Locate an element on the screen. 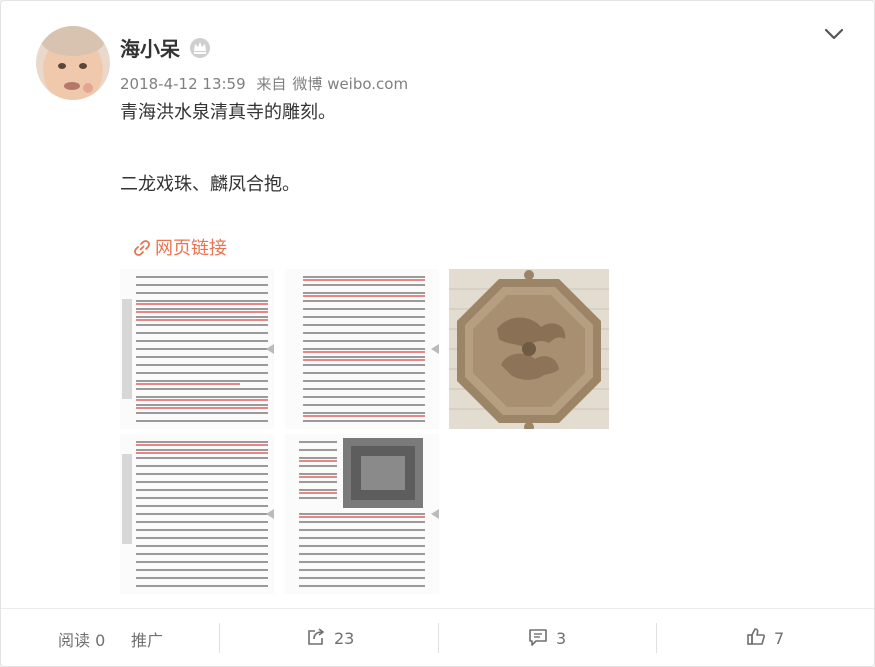  source-prefix: 来自 is located at coordinates (271, 84).